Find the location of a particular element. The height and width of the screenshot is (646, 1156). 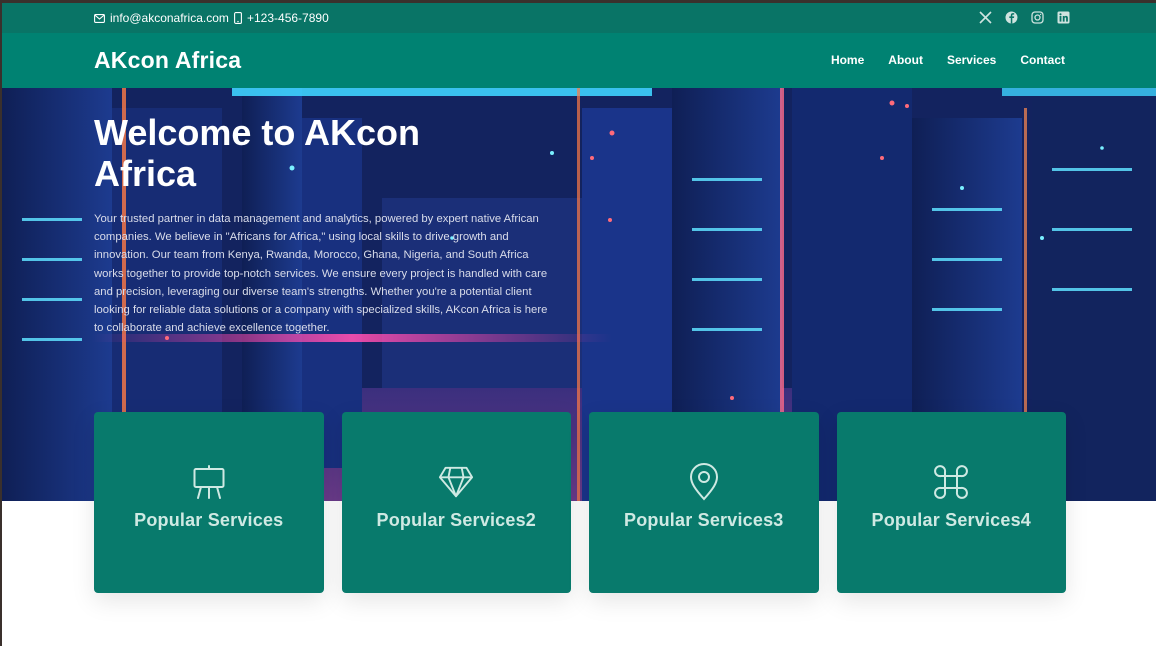

envelope-icon is located at coordinates (99, 18).